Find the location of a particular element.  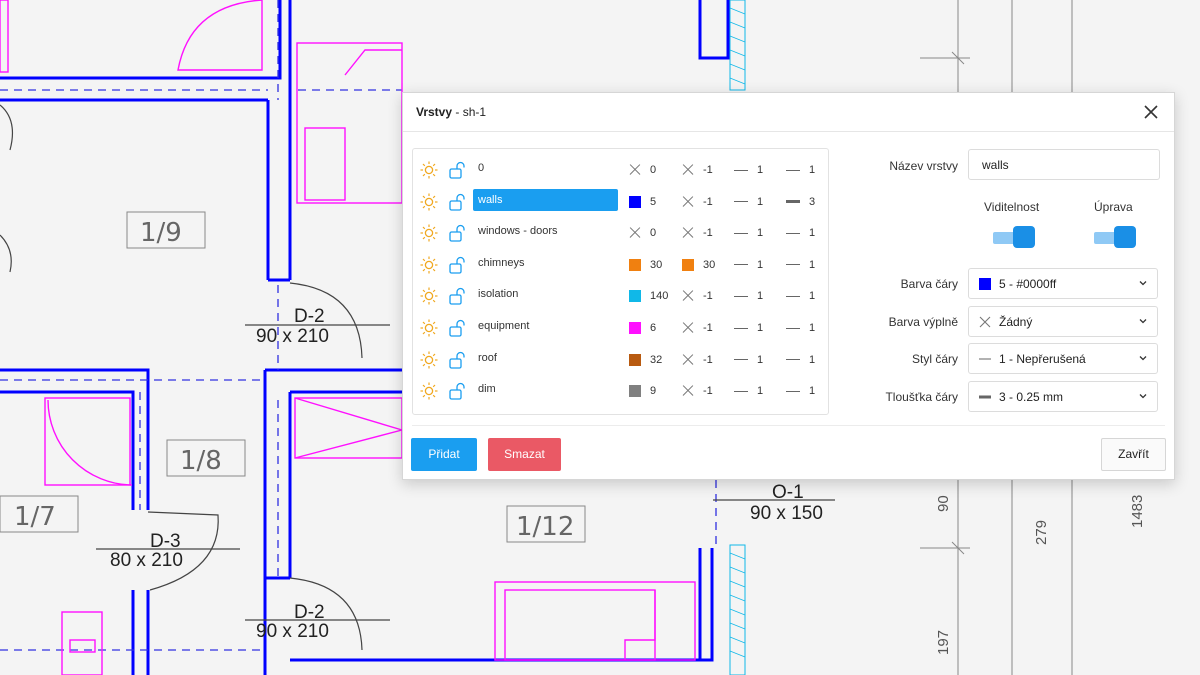

line-color-select: 5 - #0000ff is located at coordinates (1063, 283).